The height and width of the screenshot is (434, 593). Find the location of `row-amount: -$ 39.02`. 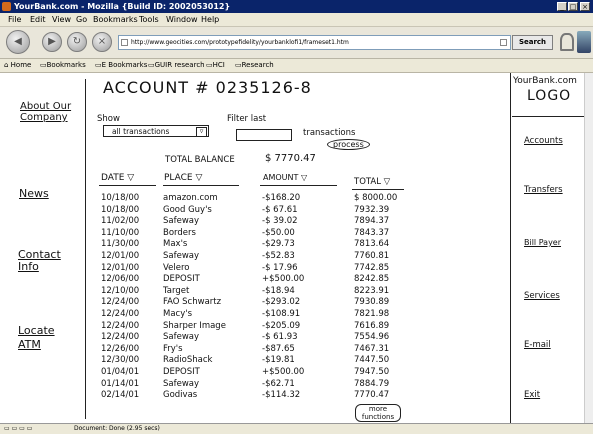

row-amount: -$ 39.02 is located at coordinates (280, 221).